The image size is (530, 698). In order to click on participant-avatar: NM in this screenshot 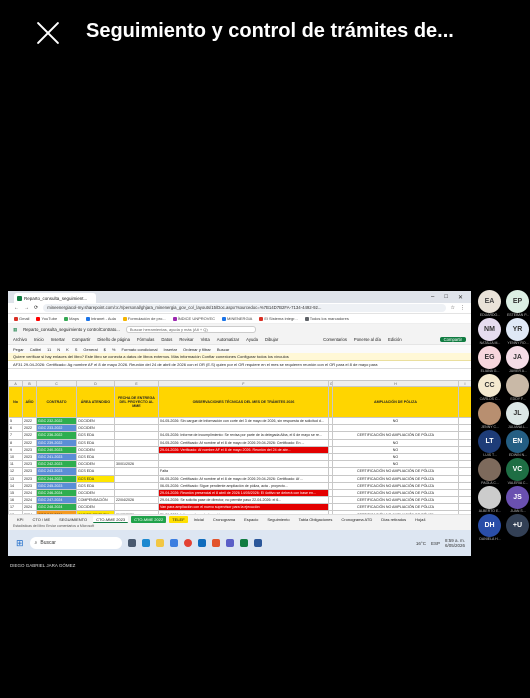, I will do `click(489, 329)`.